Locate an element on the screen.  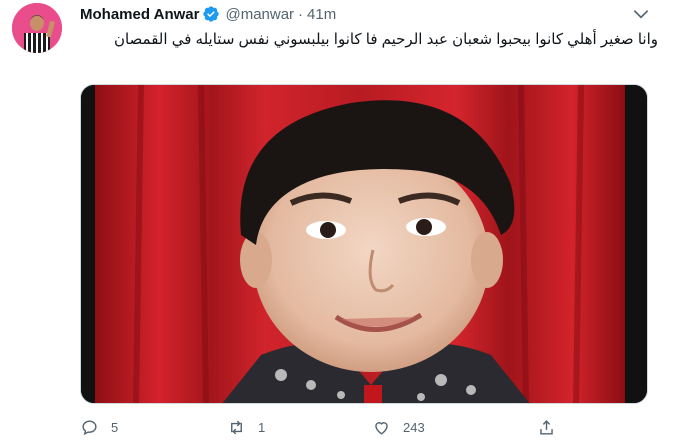
retweet-count: 1 is located at coordinates (262, 427).